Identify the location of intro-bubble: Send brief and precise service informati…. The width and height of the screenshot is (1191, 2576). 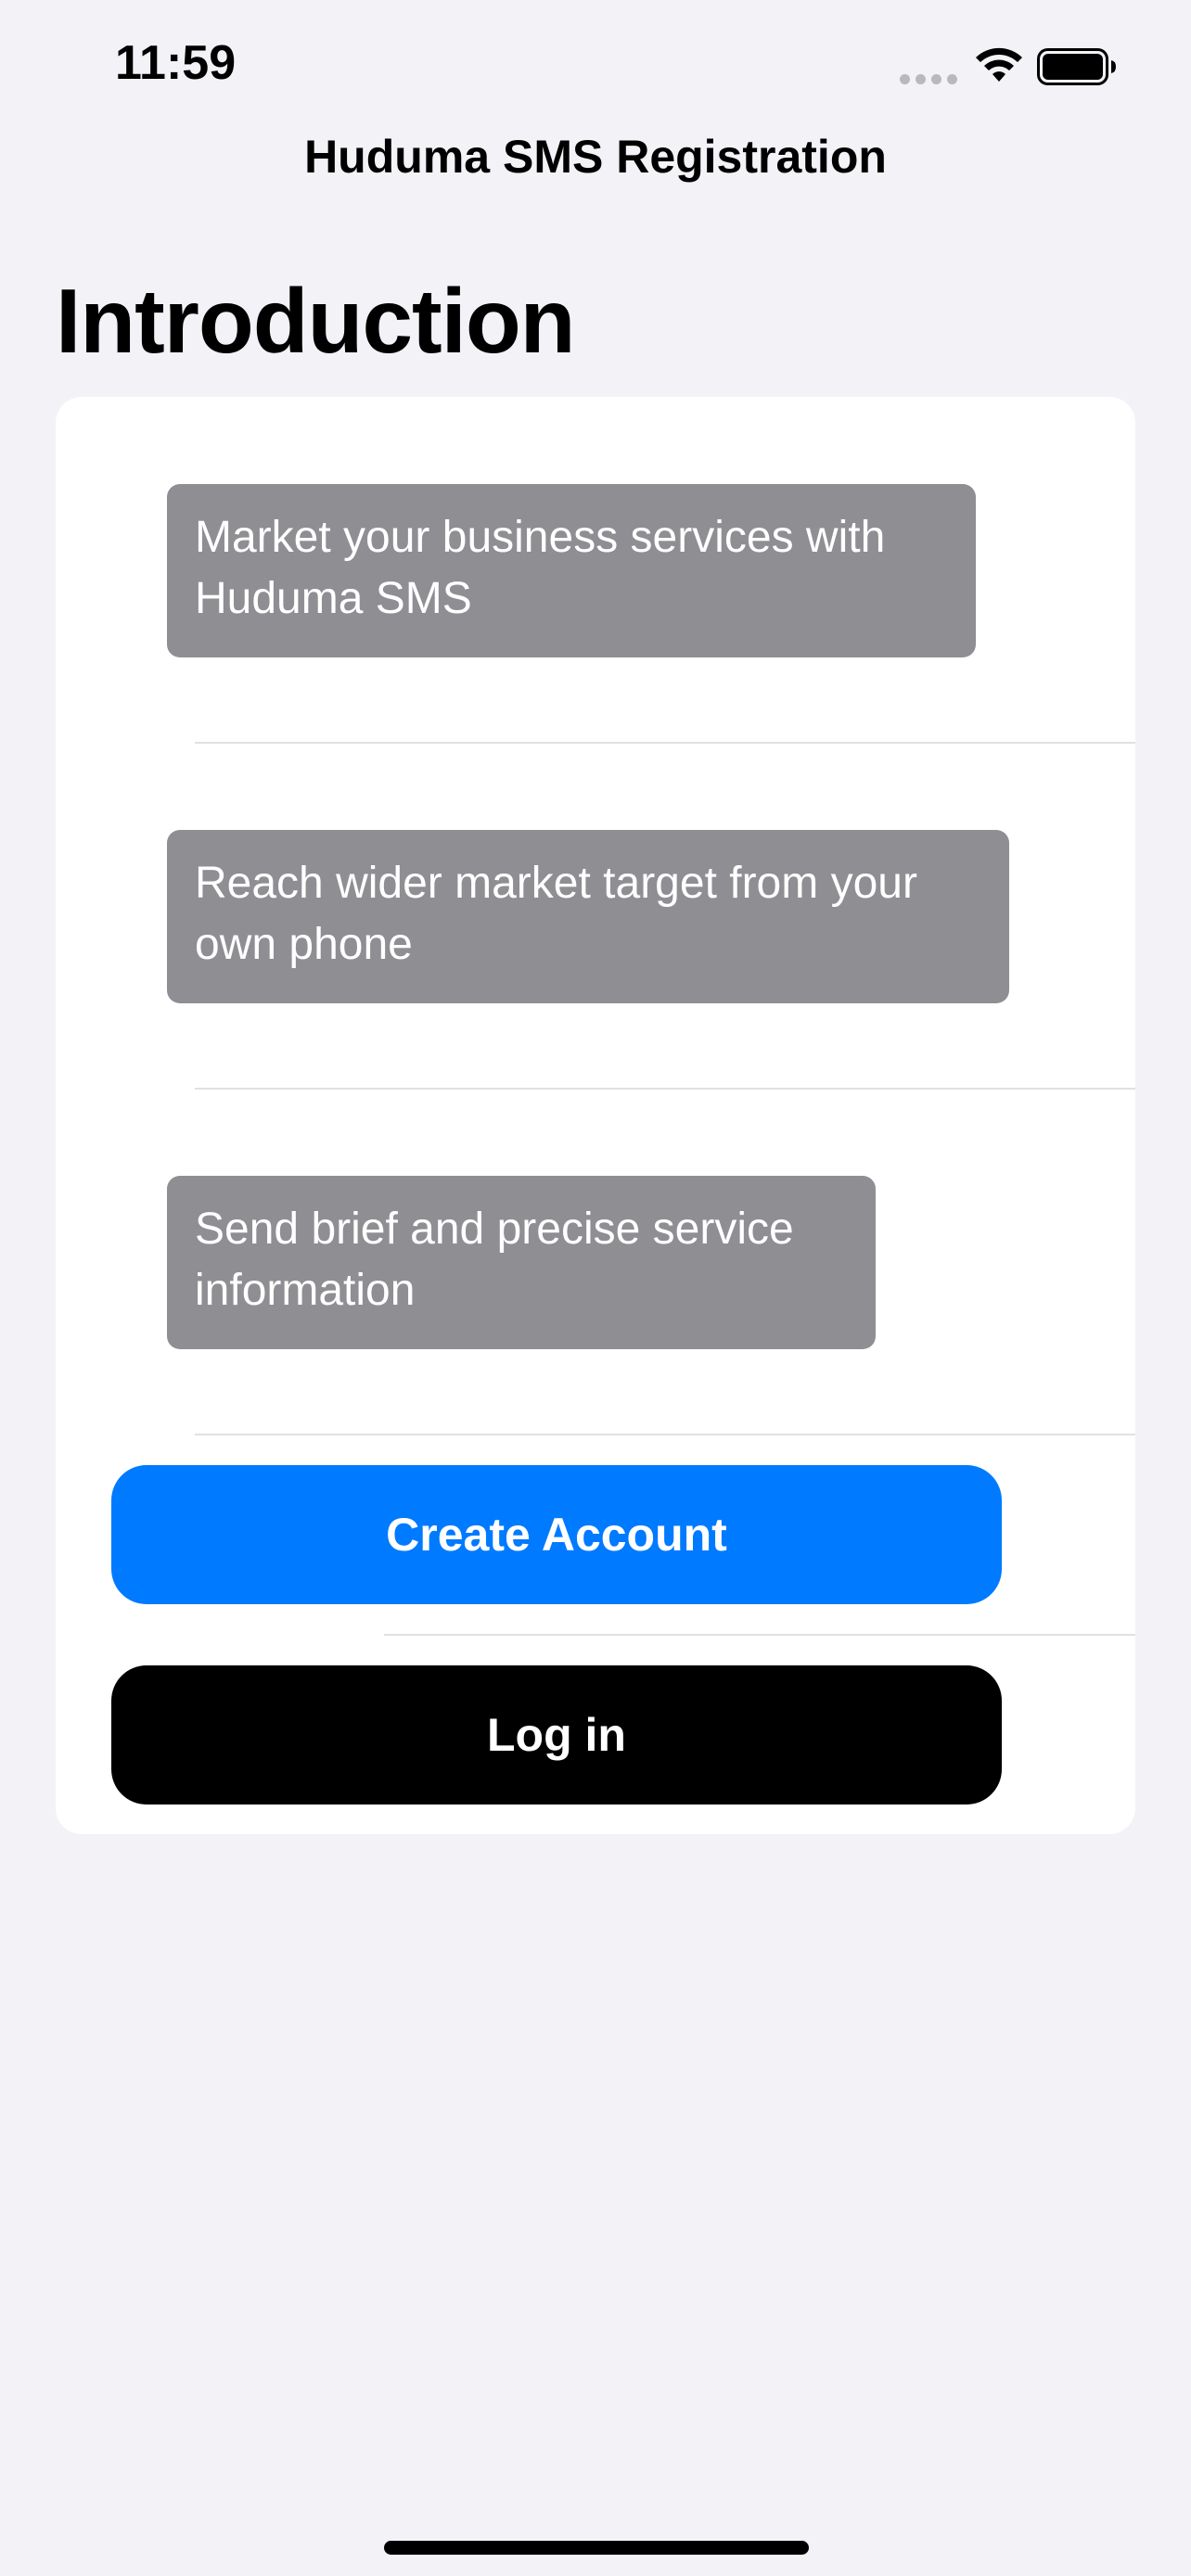
(521, 1263).